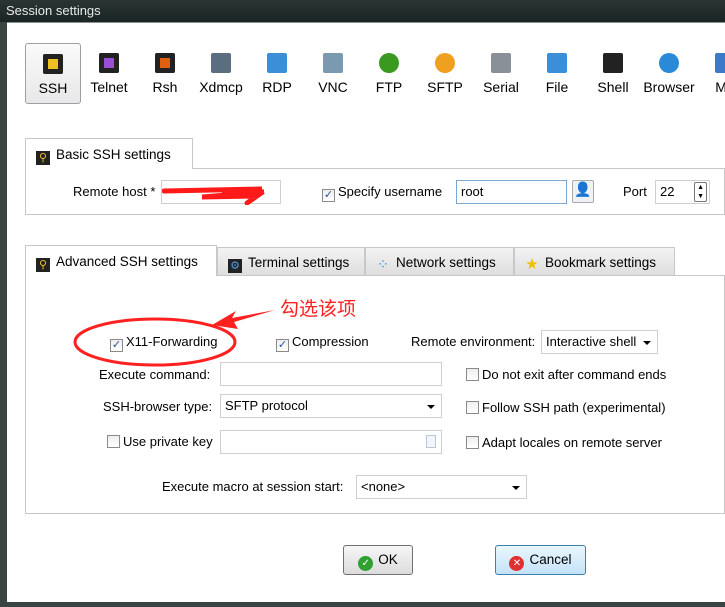  I want to click on protocol-rdp: RDP, so click(277, 73).